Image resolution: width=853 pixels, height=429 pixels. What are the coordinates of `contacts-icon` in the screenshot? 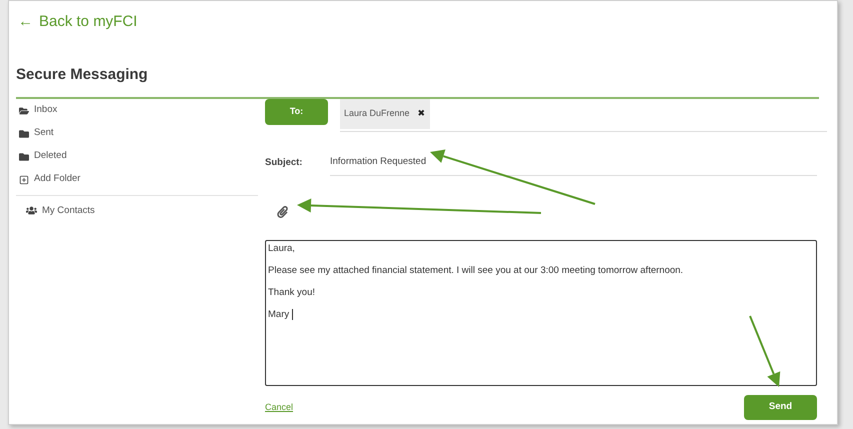 It's located at (31, 210).